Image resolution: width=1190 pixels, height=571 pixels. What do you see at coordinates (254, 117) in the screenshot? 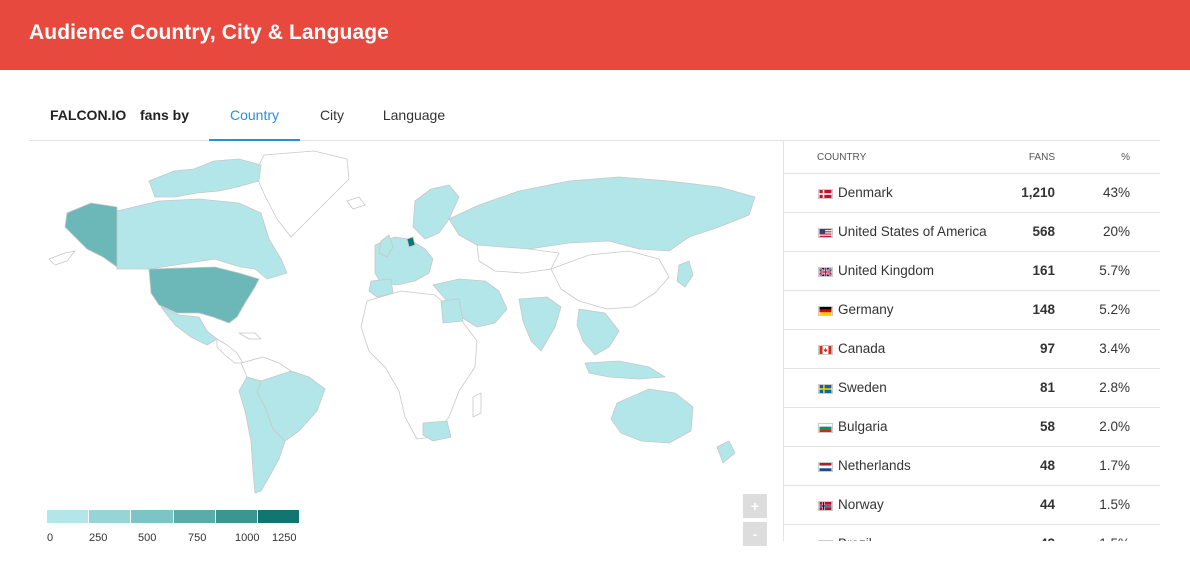
I see `tab-country: Country` at bounding box center [254, 117].